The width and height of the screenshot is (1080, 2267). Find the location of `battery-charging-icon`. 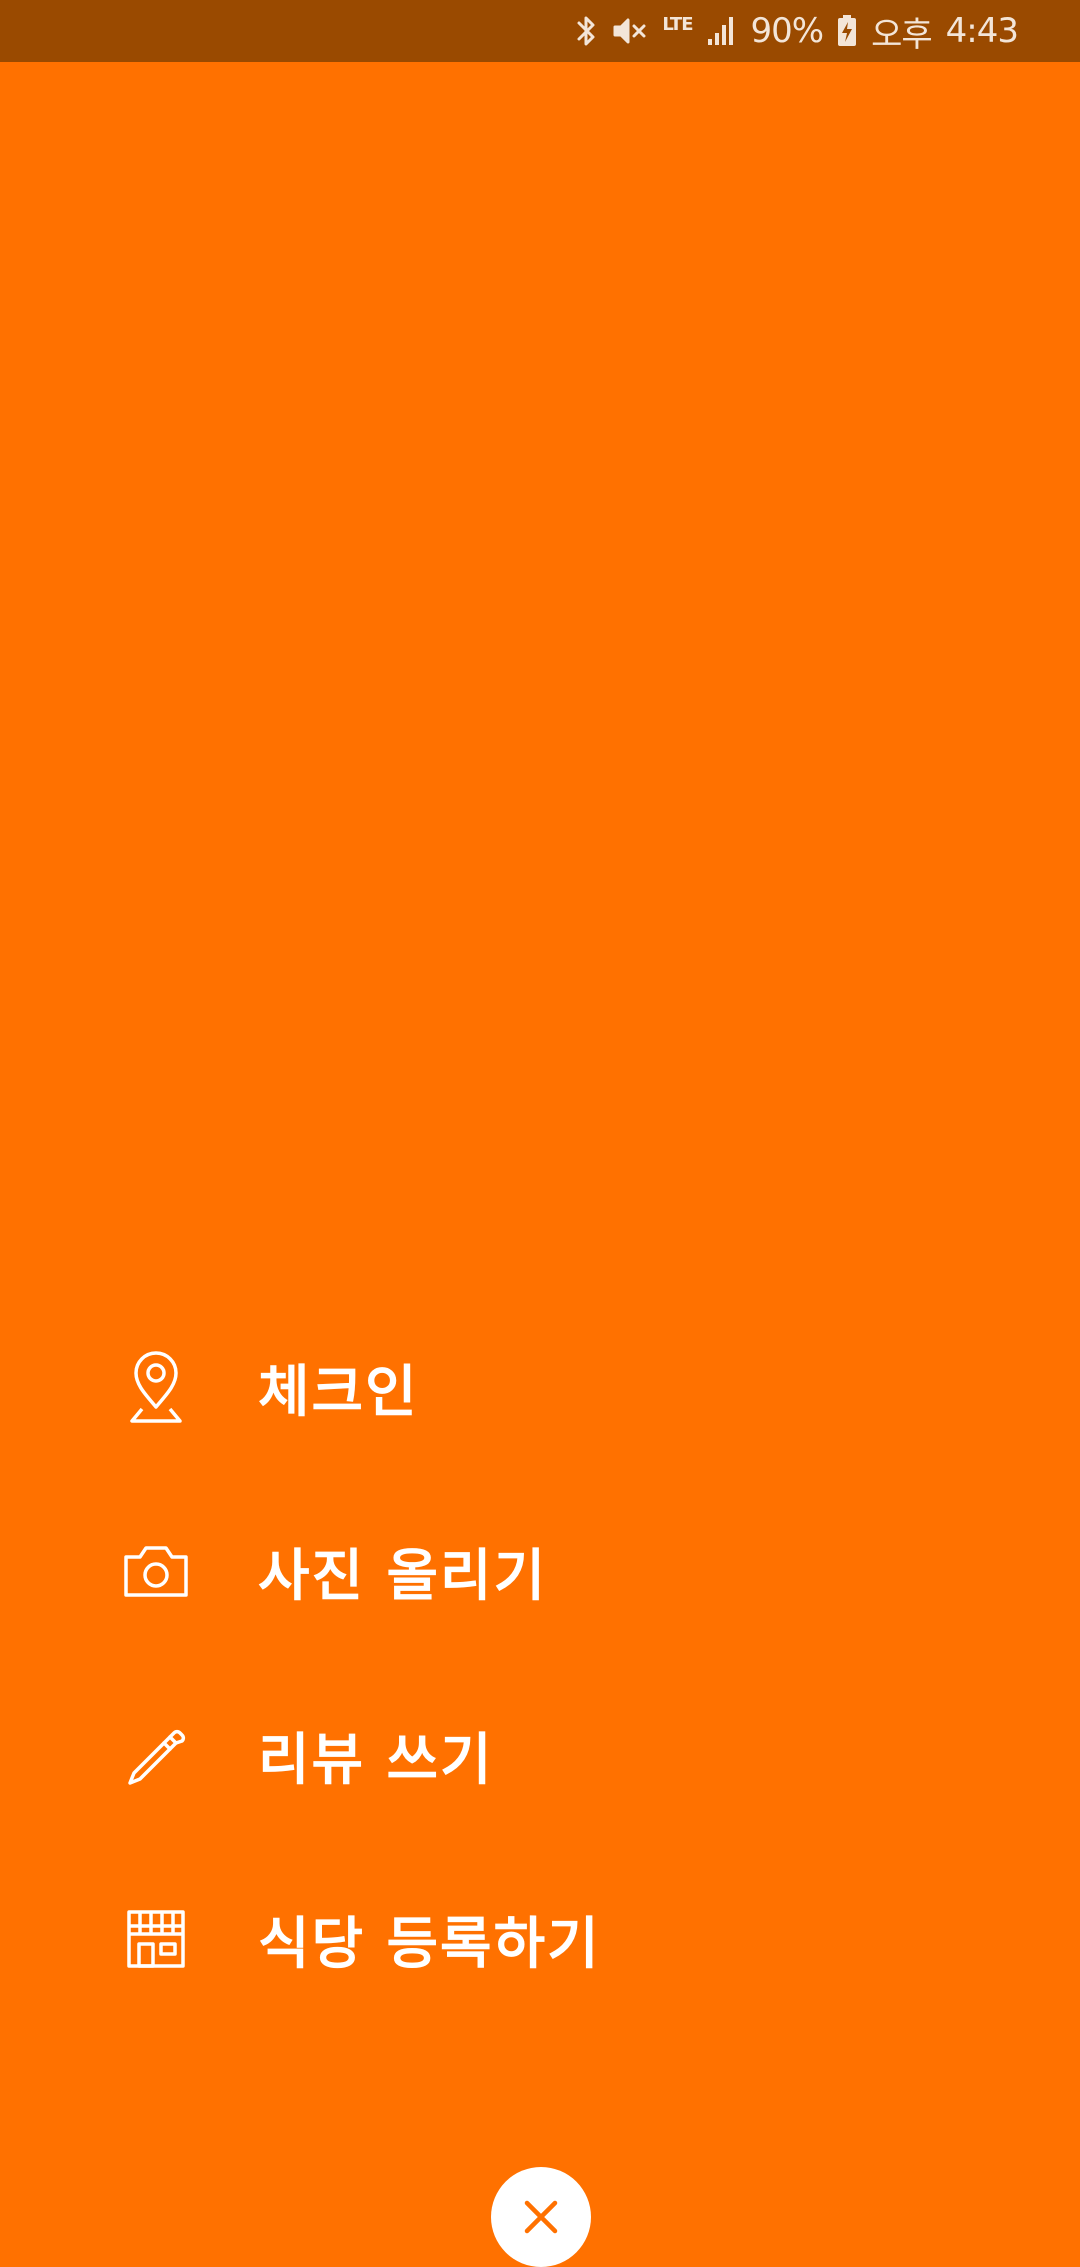

battery-charging-icon is located at coordinates (847, 31).